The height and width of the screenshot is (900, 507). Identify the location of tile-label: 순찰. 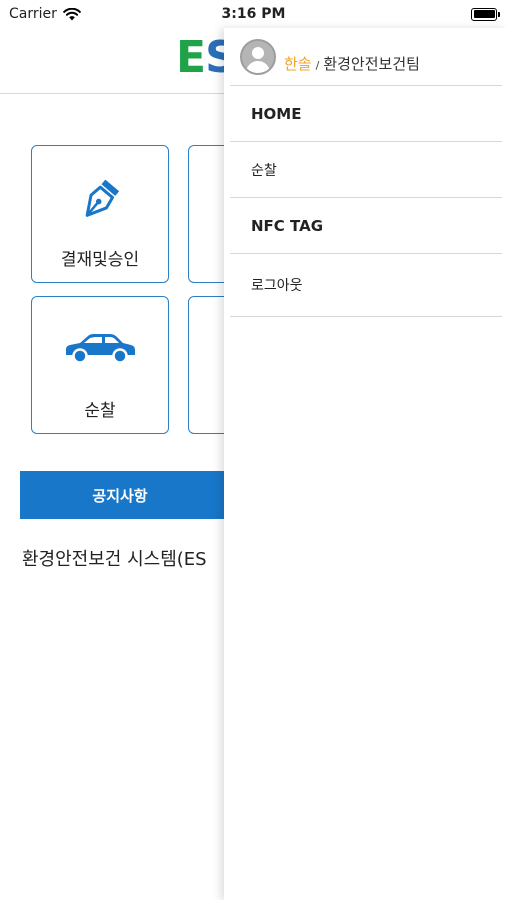
(100, 411).